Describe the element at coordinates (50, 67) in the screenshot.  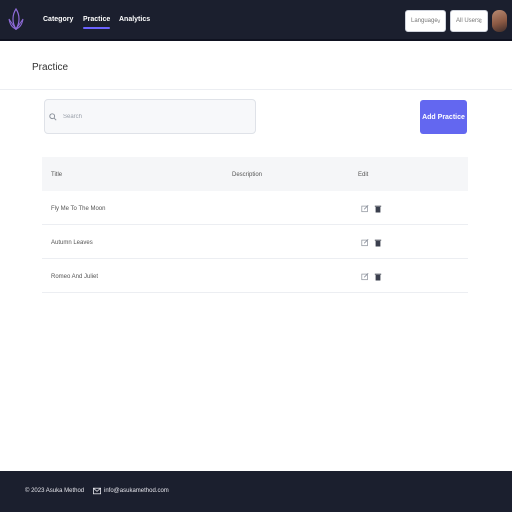
I see `page-title: Practice` at that location.